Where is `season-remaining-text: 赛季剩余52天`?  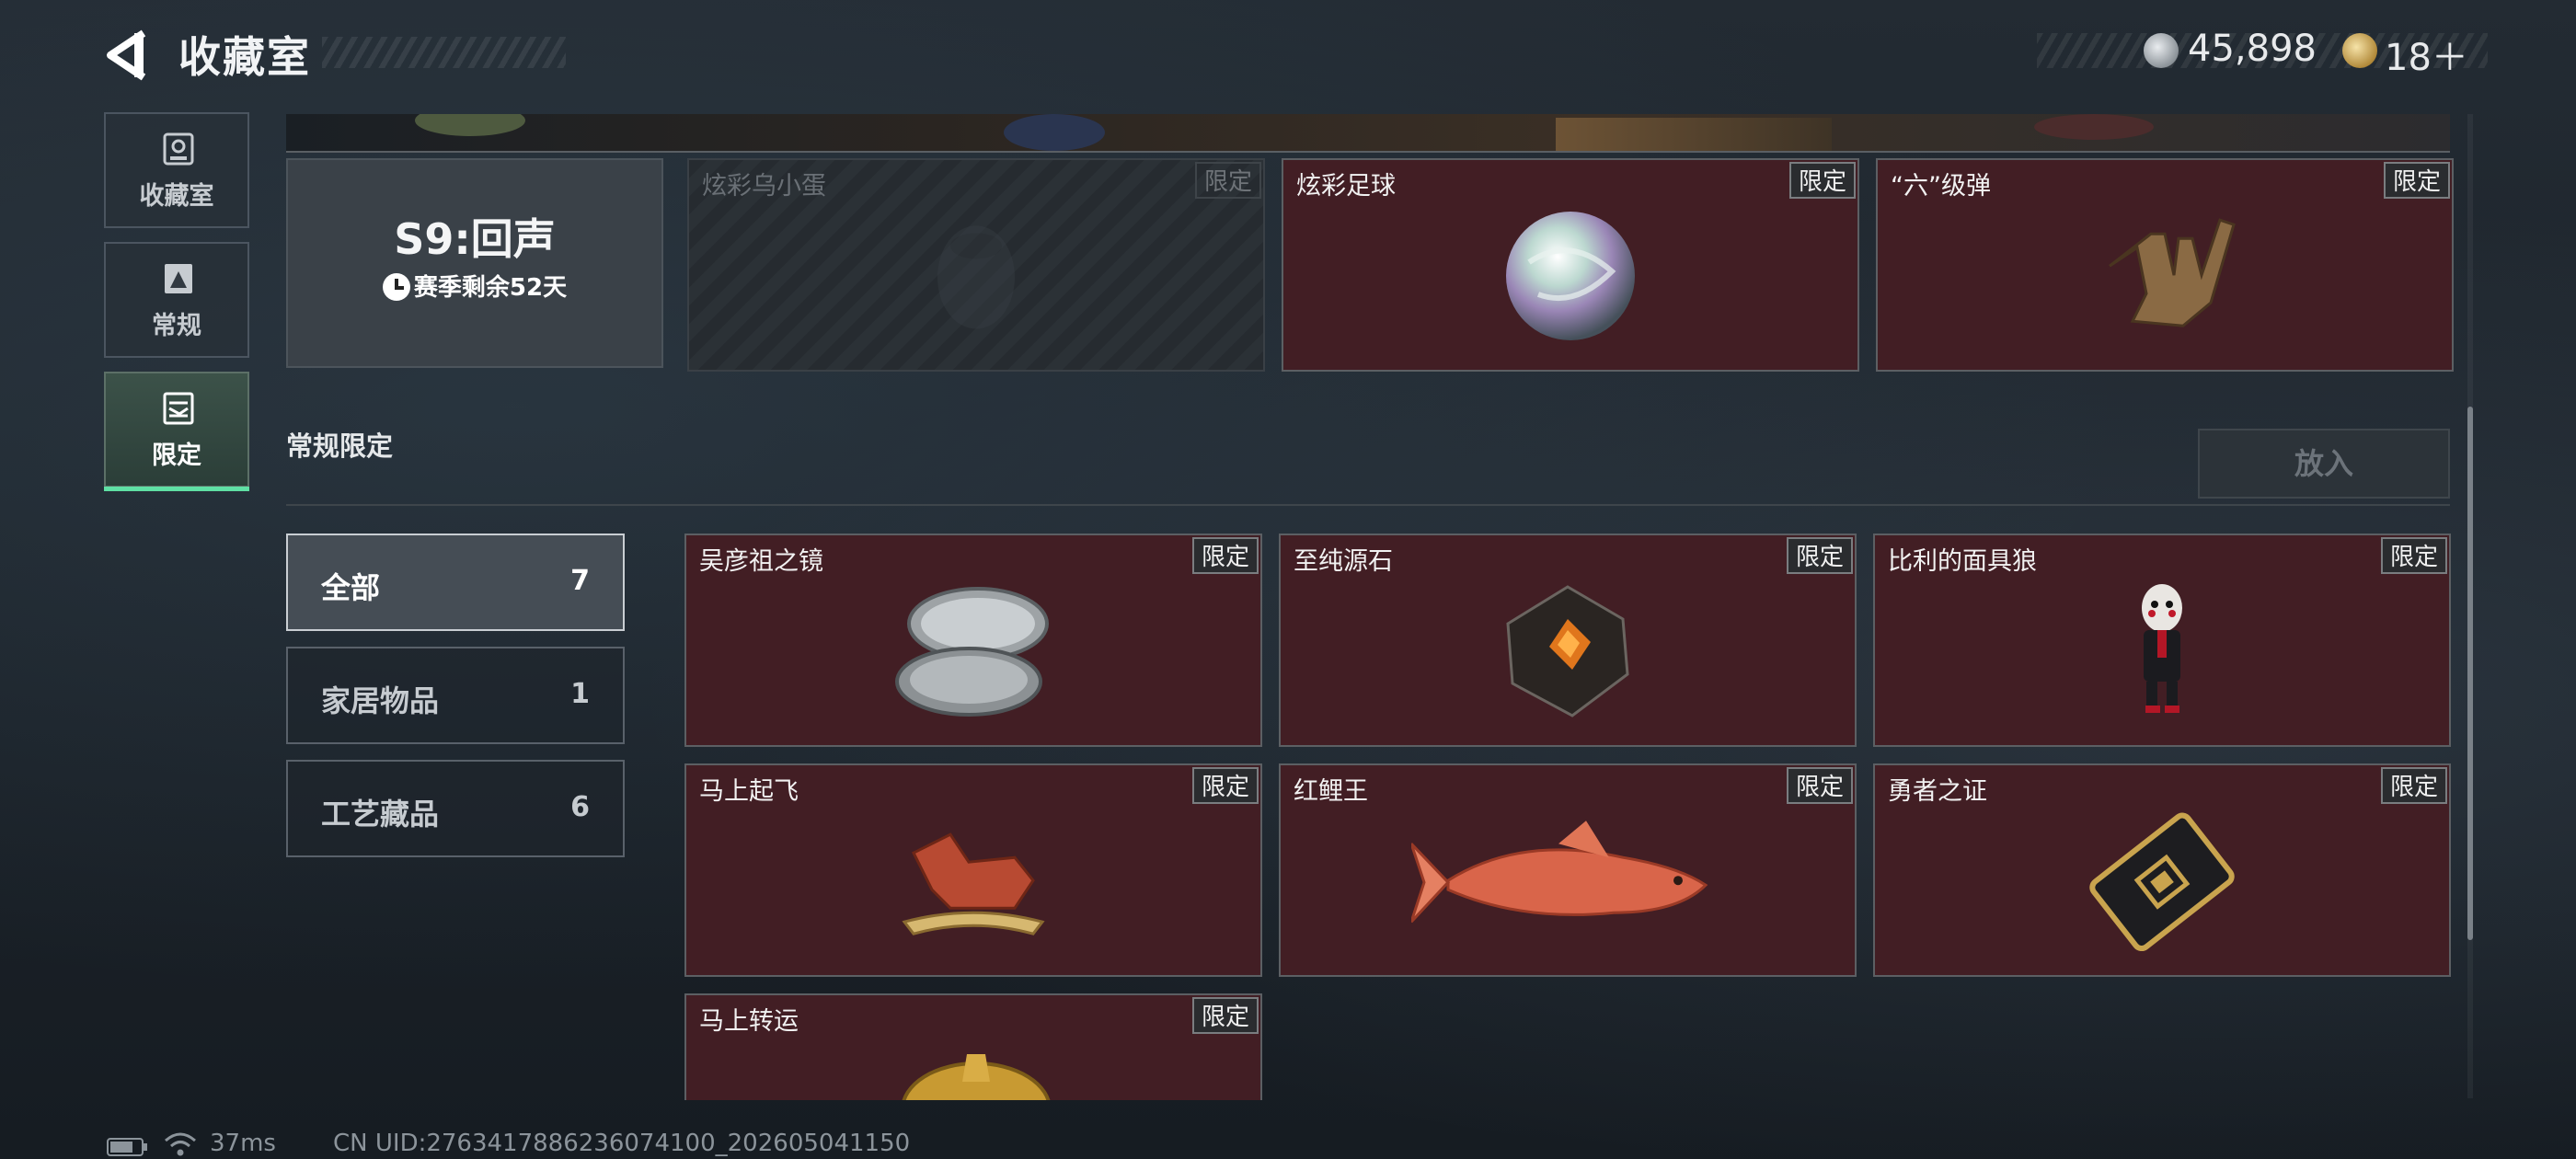 season-remaining-text: 赛季剩余52天 is located at coordinates (491, 288).